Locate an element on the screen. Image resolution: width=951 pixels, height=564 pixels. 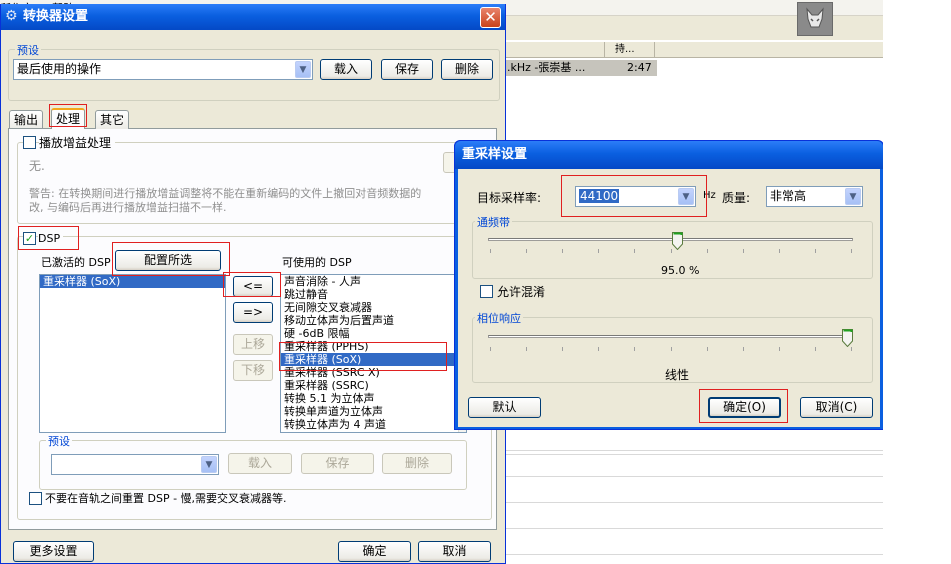
background-column-header is located at coordinates (694, 50).